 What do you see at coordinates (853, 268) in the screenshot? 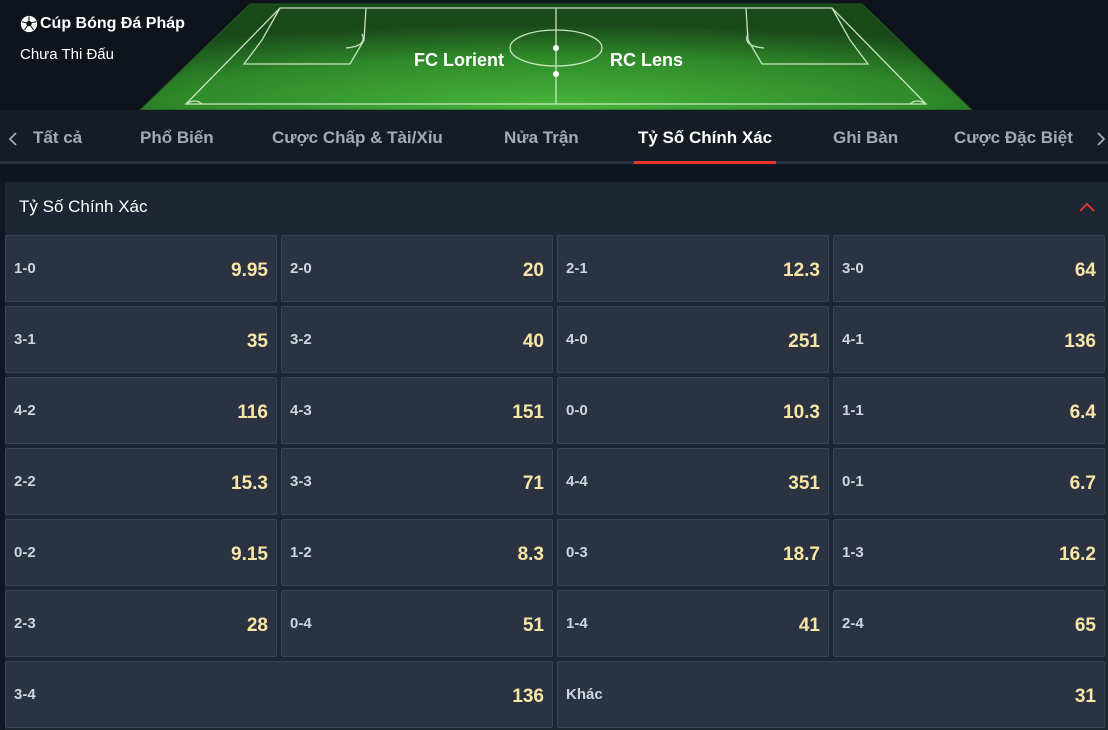
I see `score-label: 3-0` at bounding box center [853, 268].